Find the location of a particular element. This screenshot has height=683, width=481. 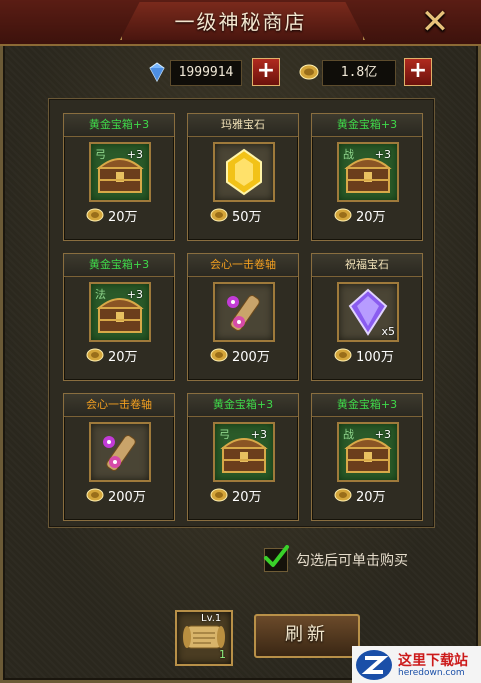

watermark-logo-icon is located at coordinates (374, 665).